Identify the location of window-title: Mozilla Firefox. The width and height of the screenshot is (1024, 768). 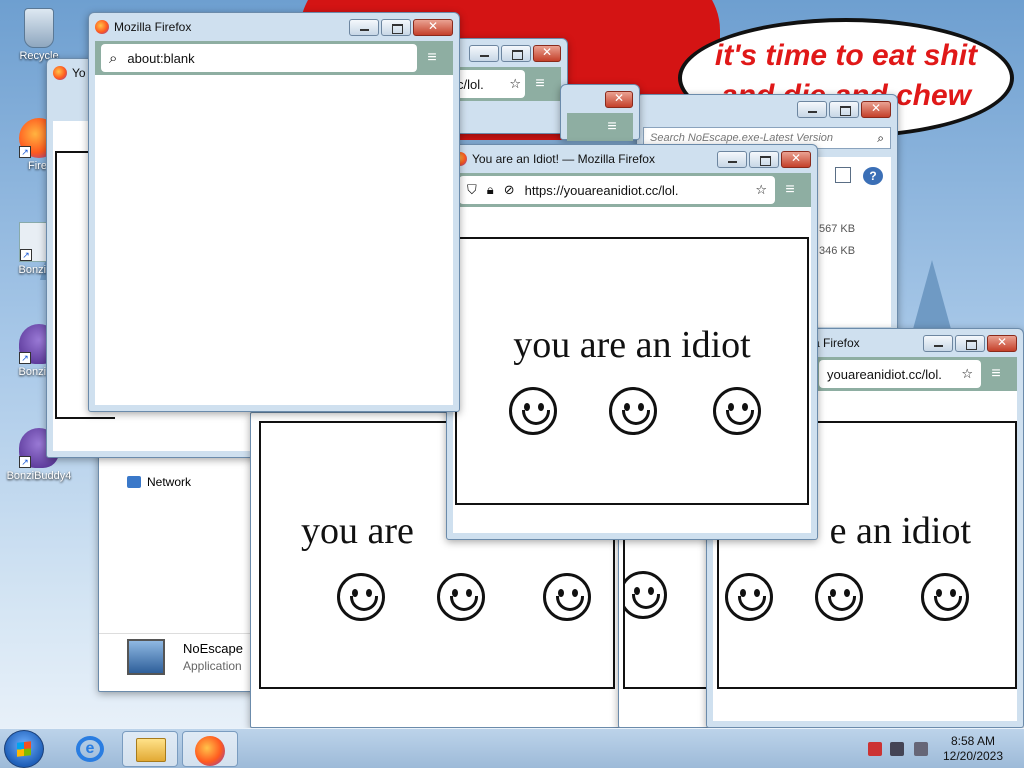
(153, 27).